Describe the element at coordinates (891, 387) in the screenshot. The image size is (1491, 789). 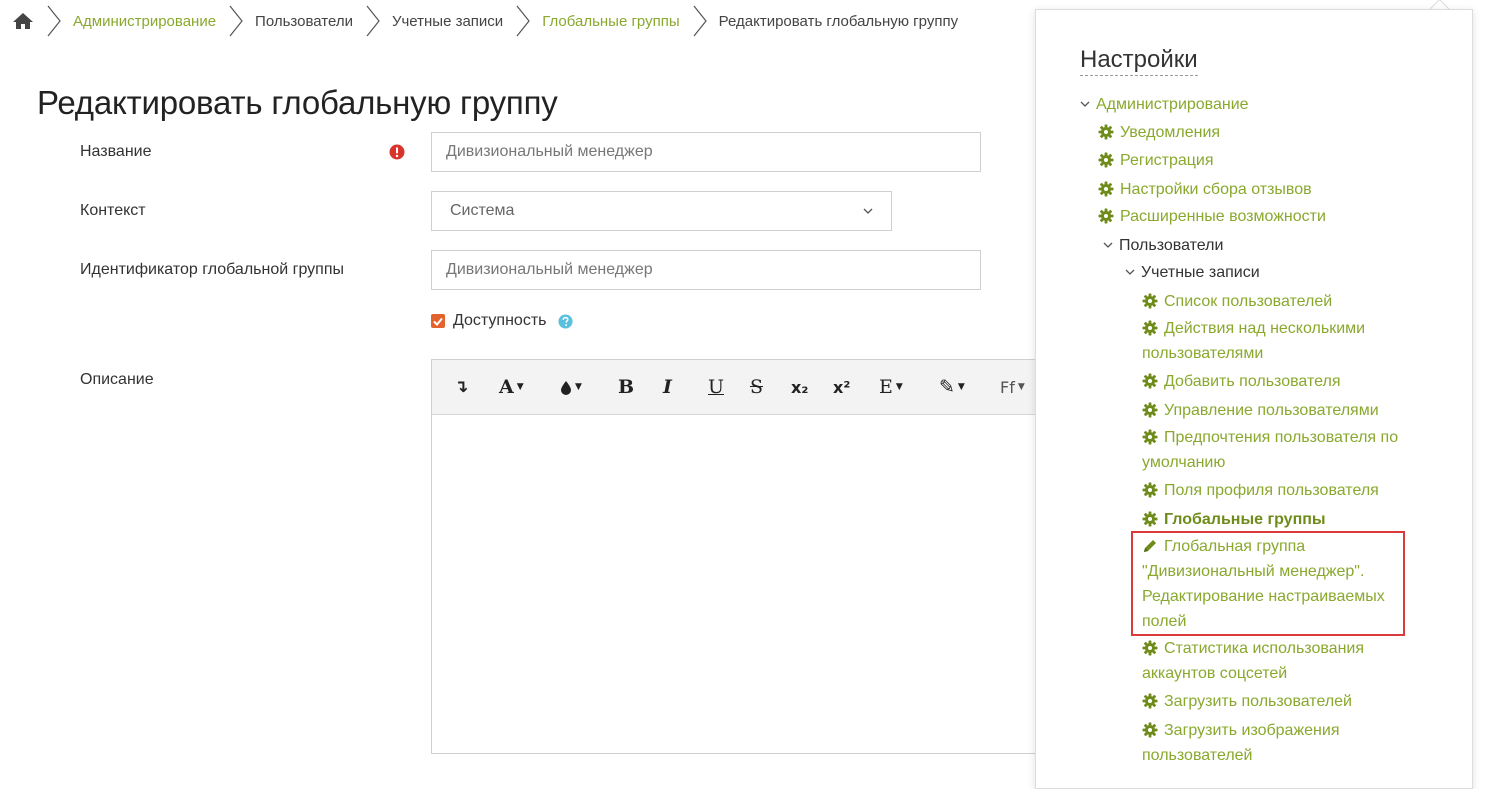
I see `align-button: E ▼` at that location.